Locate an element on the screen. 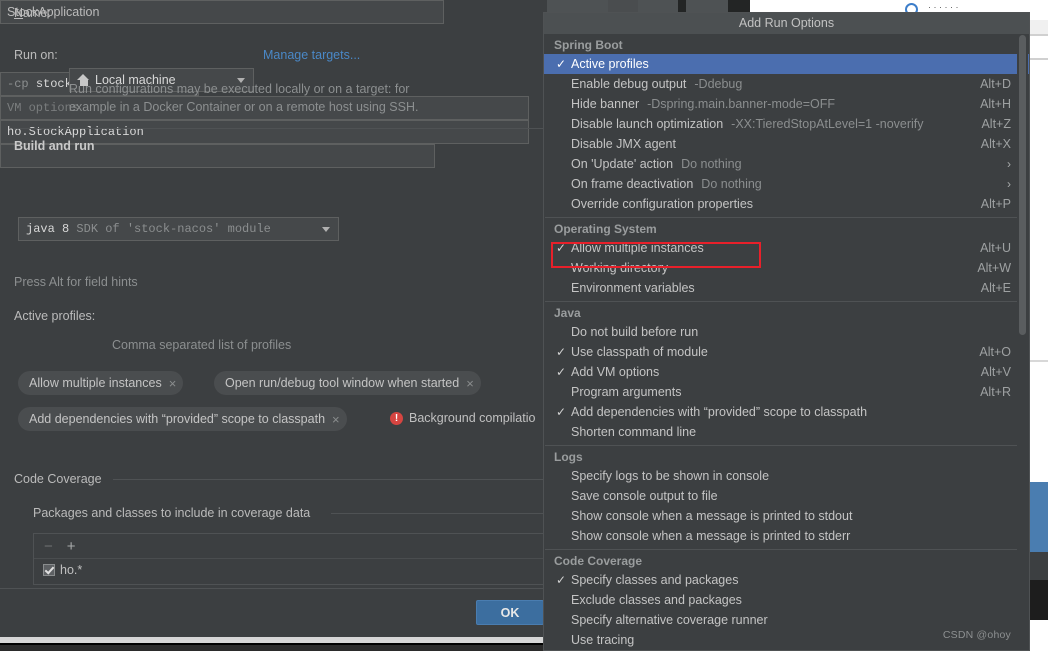 The image size is (1048, 651). popup-scrollbar is located at coordinates (1022, 342).